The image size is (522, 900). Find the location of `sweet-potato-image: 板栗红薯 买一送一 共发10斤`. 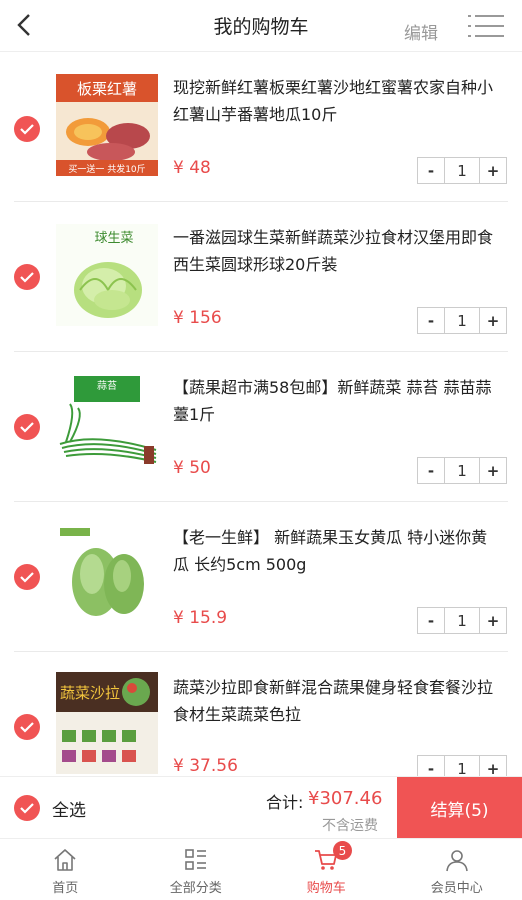

sweet-potato-image: 板栗红薯 买一送一 共发10斤 is located at coordinates (107, 125).